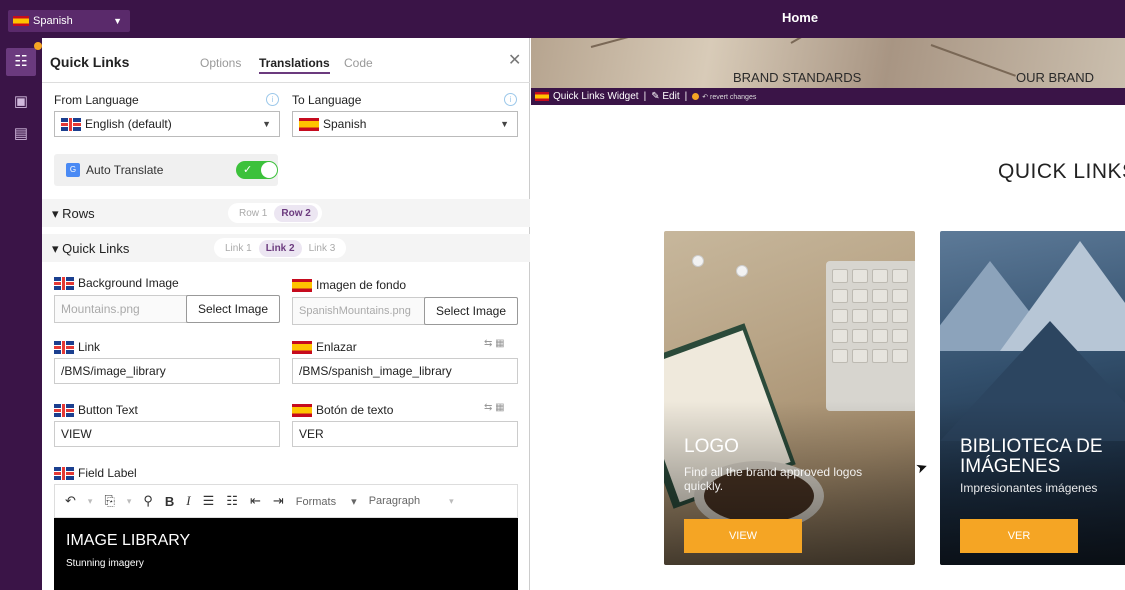 The width and height of the screenshot is (1125, 590). I want to click on rich-text-editor: IMAGE LIBRARY Stunning imagery, so click(286, 554).